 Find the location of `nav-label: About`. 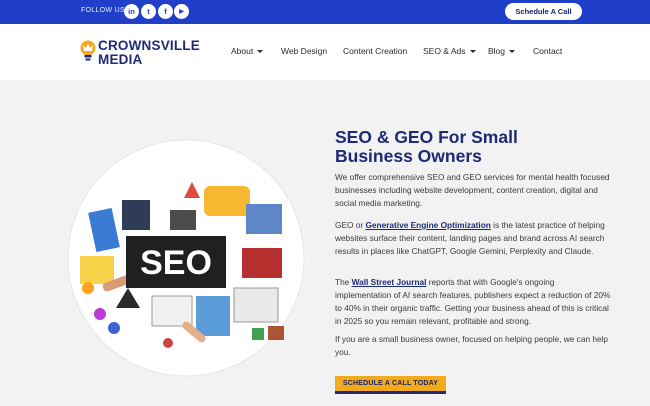

nav-label: About is located at coordinates (242, 51).